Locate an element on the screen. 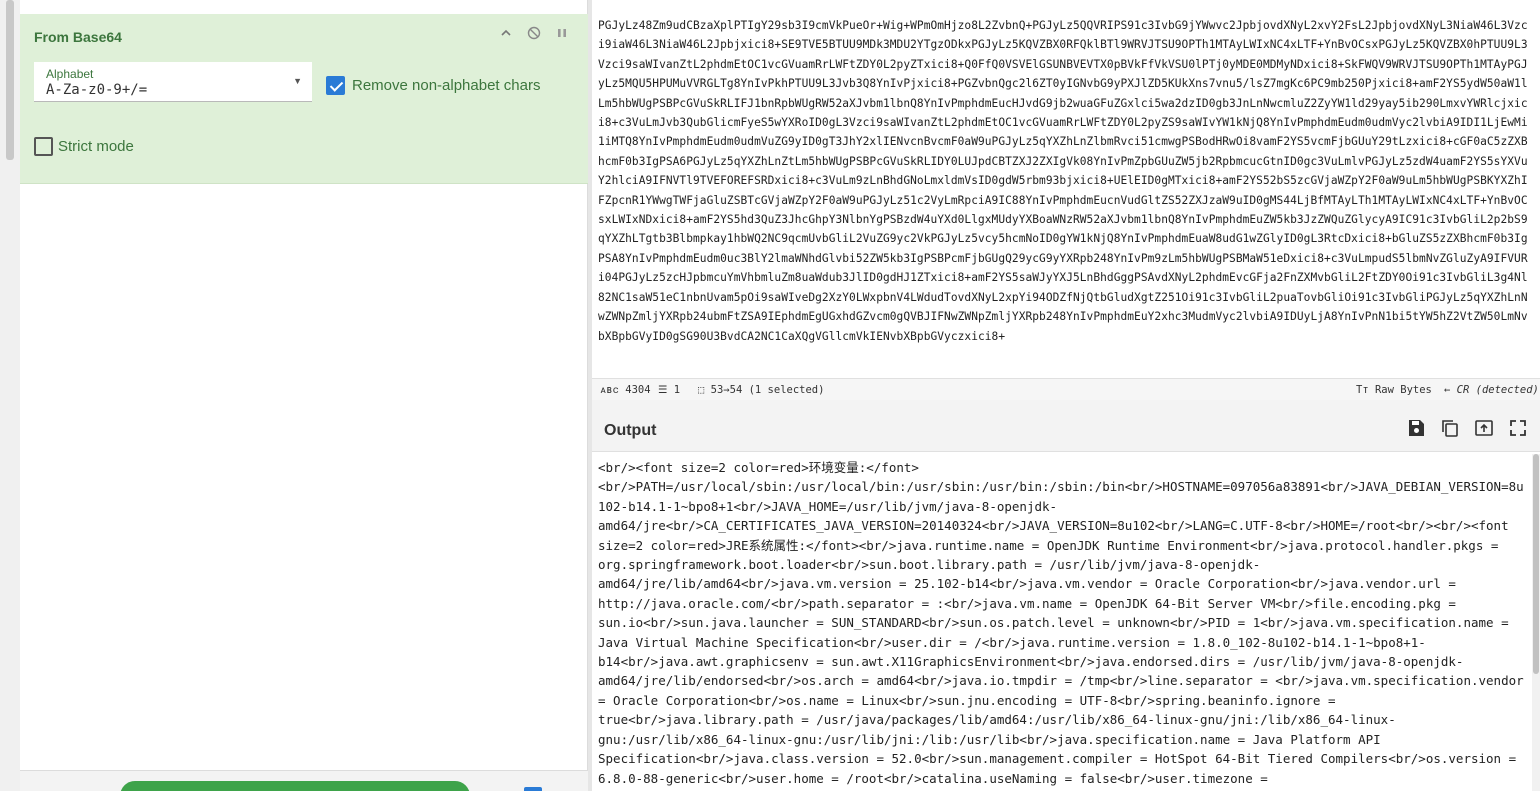 This screenshot has width=1540, height=791. save-icon is located at coordinates (1416, 428).